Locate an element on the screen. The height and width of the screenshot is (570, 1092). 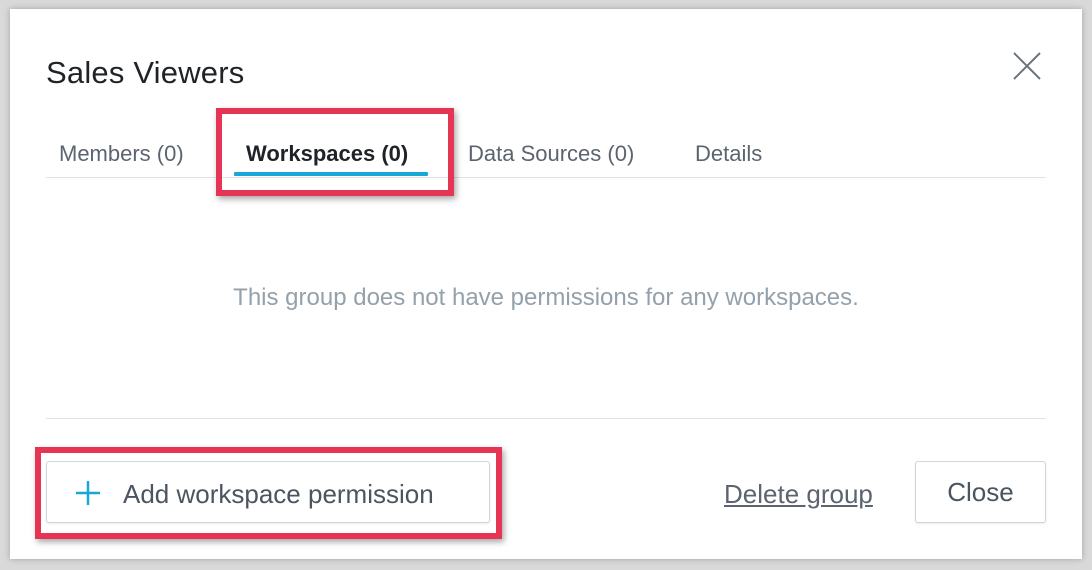
active-tab-indicator is located at coordinates (331, 174).